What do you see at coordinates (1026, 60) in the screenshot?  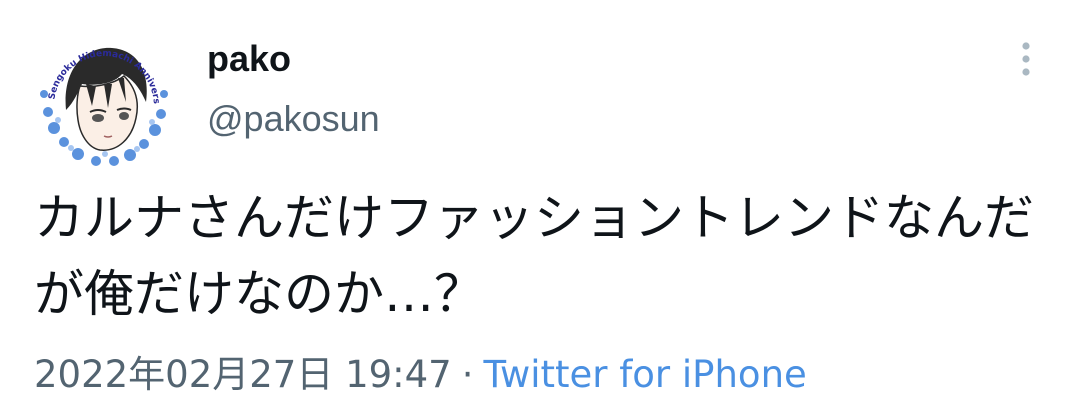 I see `more-vertical-icon` at bounding box center [1026, 60].